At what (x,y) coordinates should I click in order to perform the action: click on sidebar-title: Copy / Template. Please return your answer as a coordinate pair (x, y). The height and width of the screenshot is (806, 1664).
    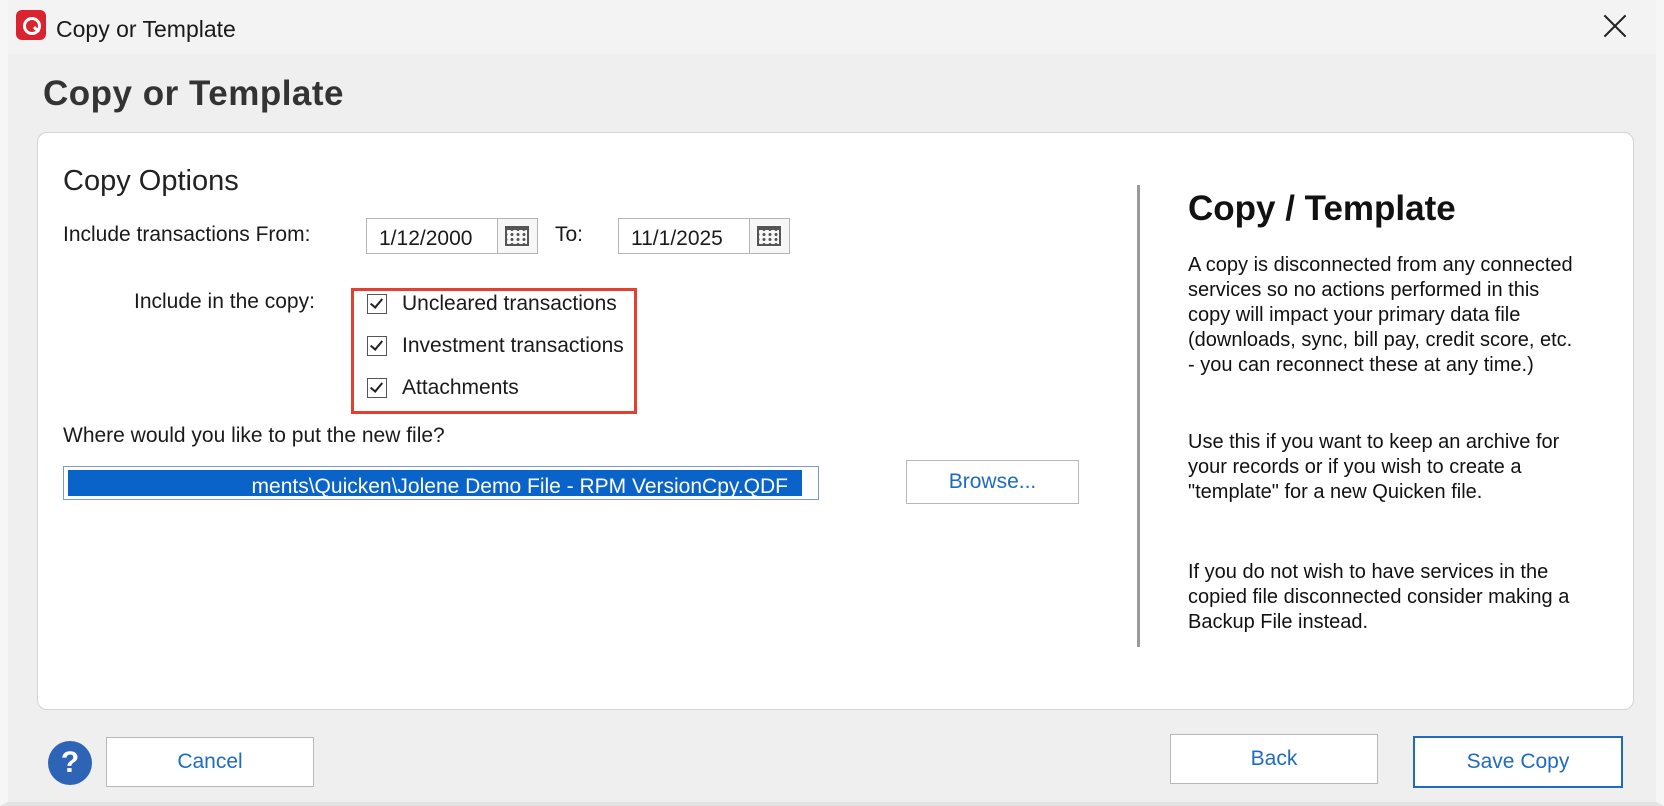
    Looking at the image, I should click on (1322, 208).